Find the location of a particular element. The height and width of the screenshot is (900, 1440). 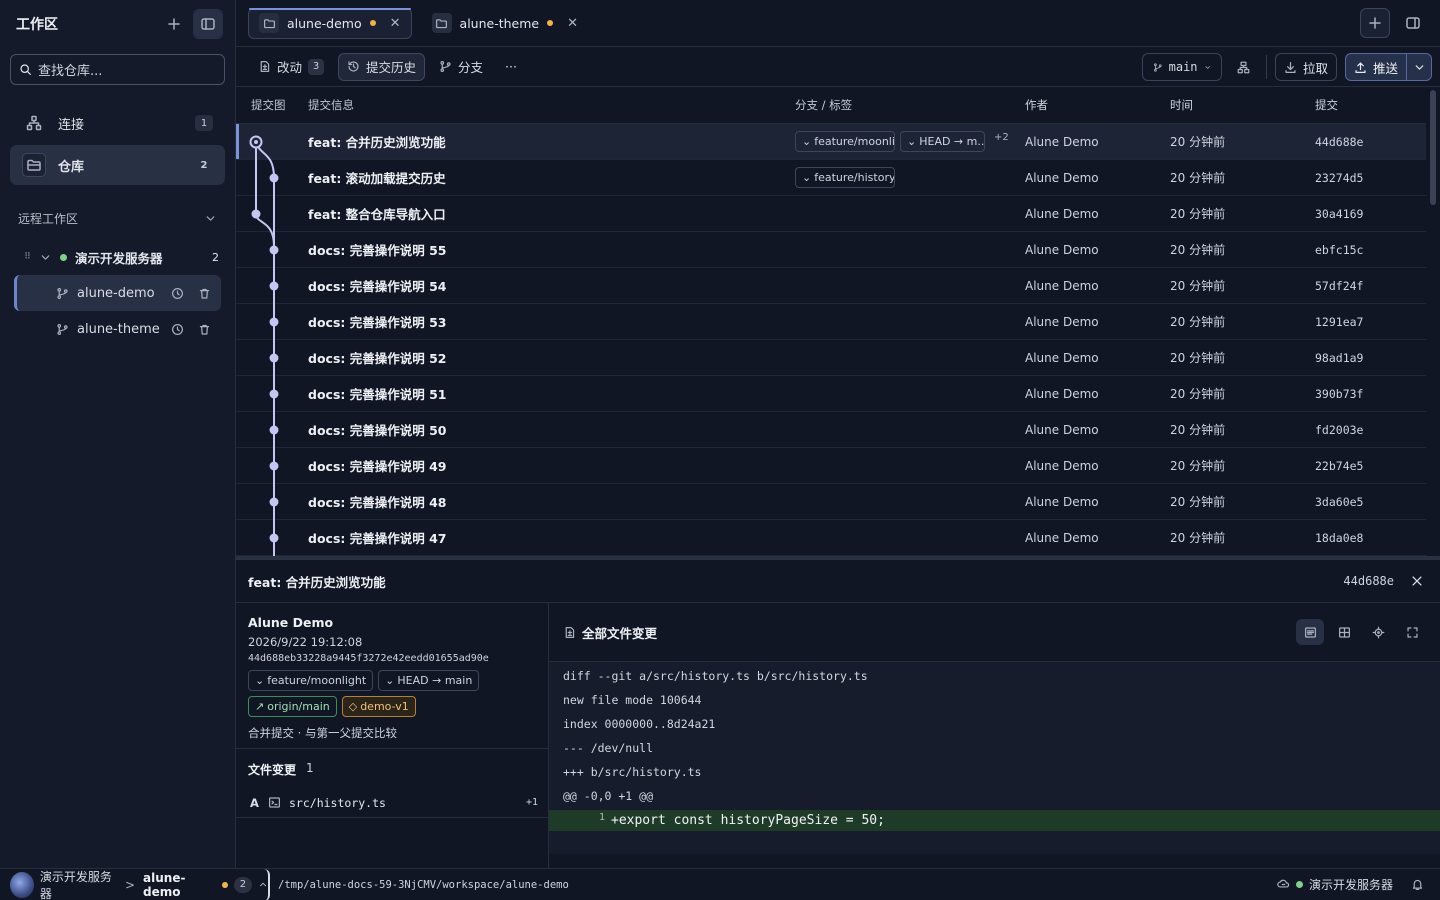

tab-branches: 分支 is located at coordinates (461, 67).